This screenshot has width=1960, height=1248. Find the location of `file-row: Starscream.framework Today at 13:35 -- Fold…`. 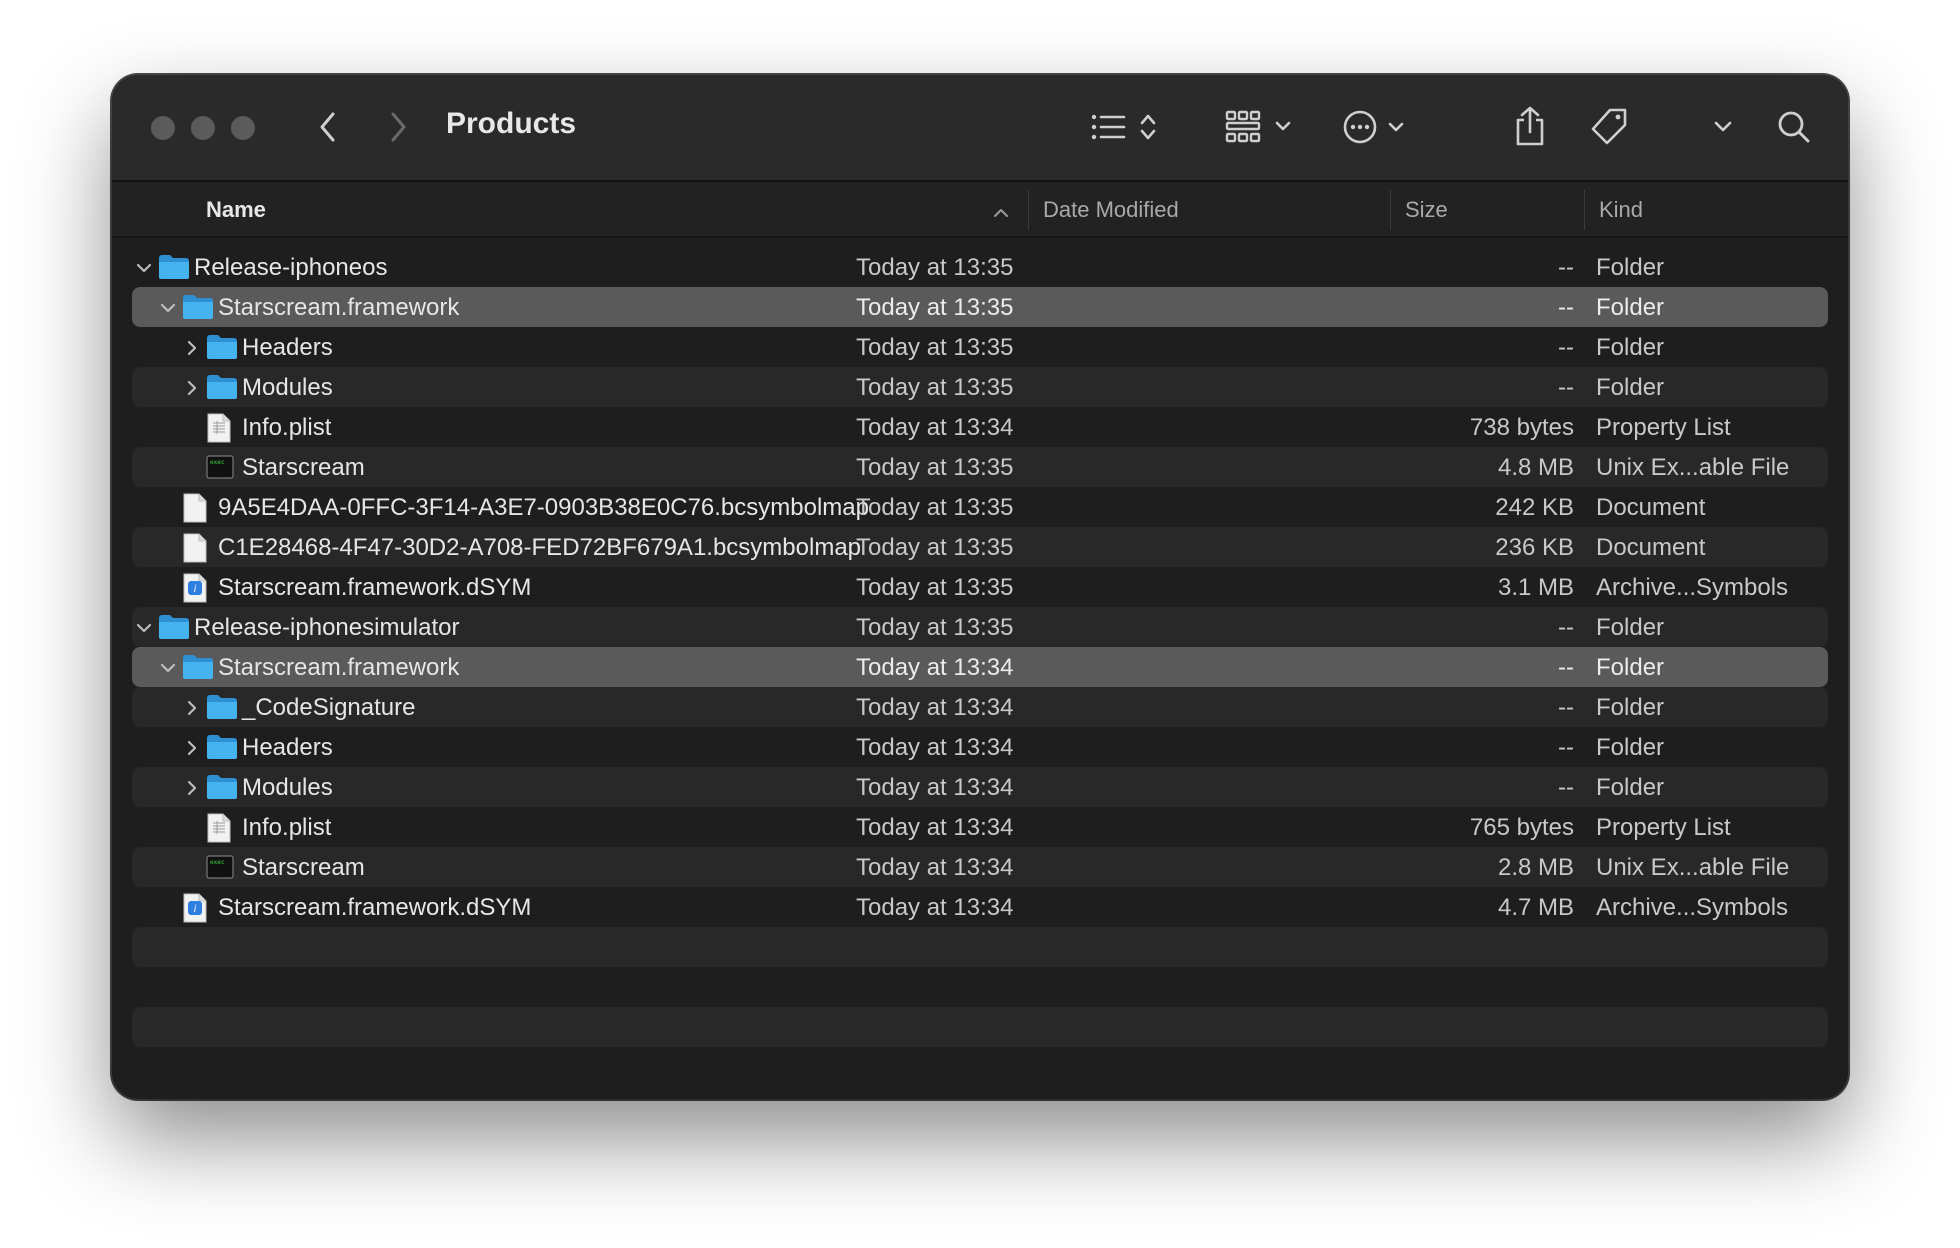

file-row: Starscream.framework Today at 13:35 -- Fold… is located at coordinates (980, 307).